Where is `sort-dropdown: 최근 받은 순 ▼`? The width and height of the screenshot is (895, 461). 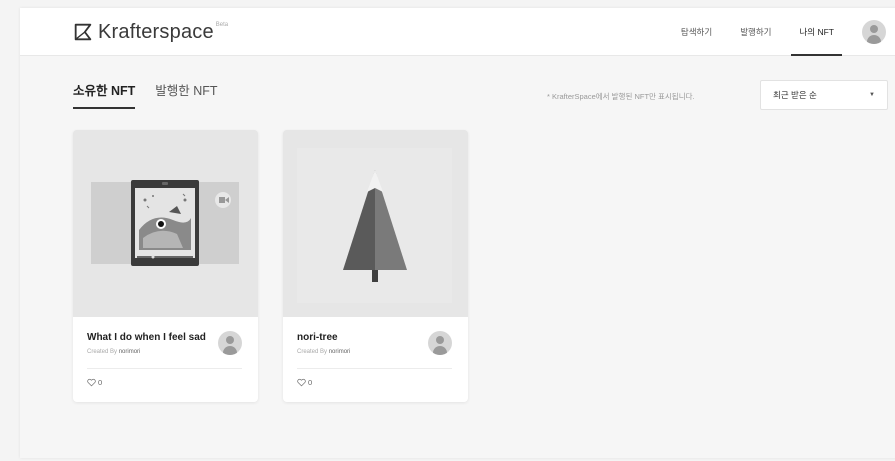 sort-dropdown: 최근 받은 순 ▼ is located at coordinates (824, 95).